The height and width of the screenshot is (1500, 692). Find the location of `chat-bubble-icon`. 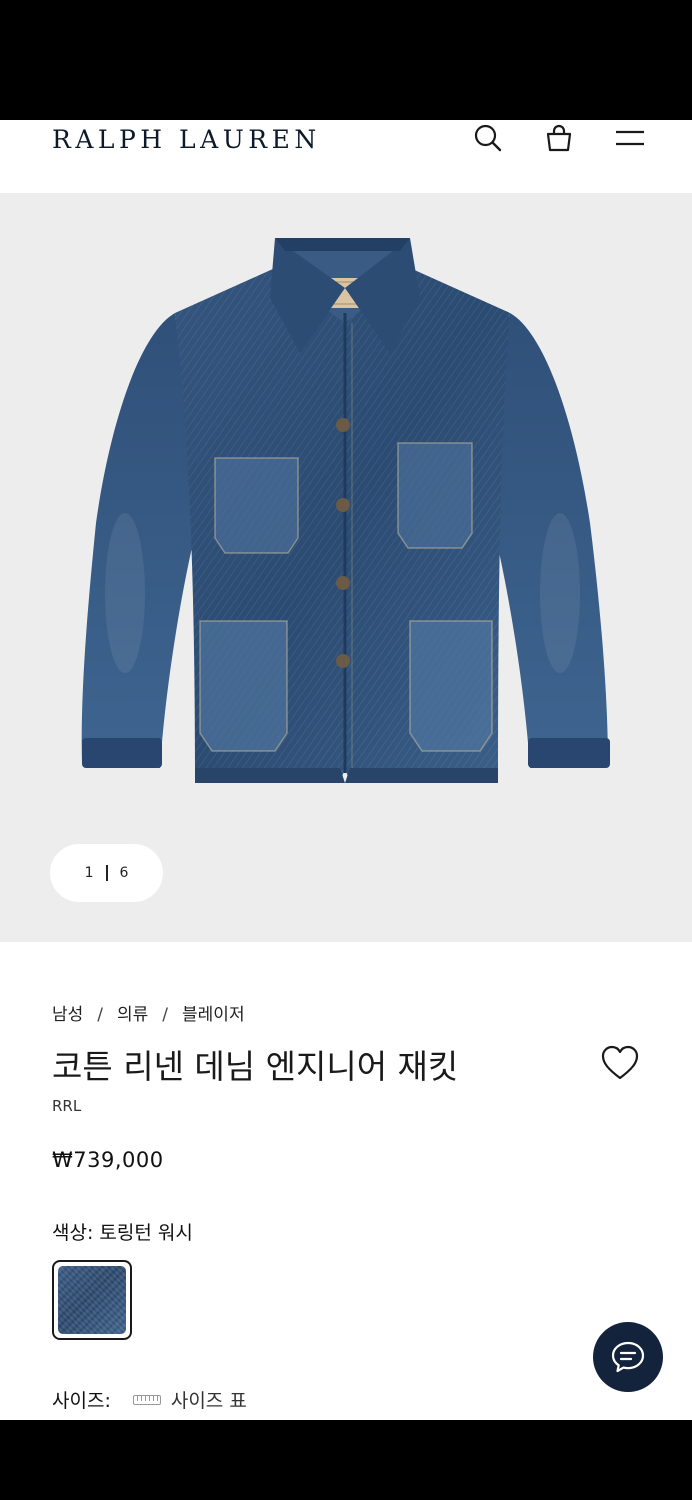

chat-bubble-icon is located at coordinates (628, 1357).